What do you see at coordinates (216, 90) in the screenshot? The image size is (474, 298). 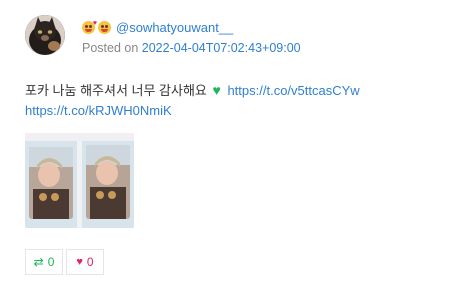 I see `green-heart-icon: ♥` at bounding box center [216, 90].